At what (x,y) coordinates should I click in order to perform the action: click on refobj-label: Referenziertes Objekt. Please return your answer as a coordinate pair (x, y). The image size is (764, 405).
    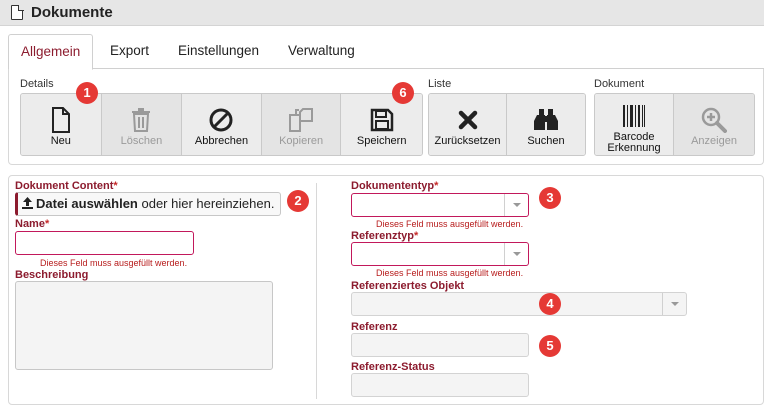
    Looking at the image, I should click on (408, 286).